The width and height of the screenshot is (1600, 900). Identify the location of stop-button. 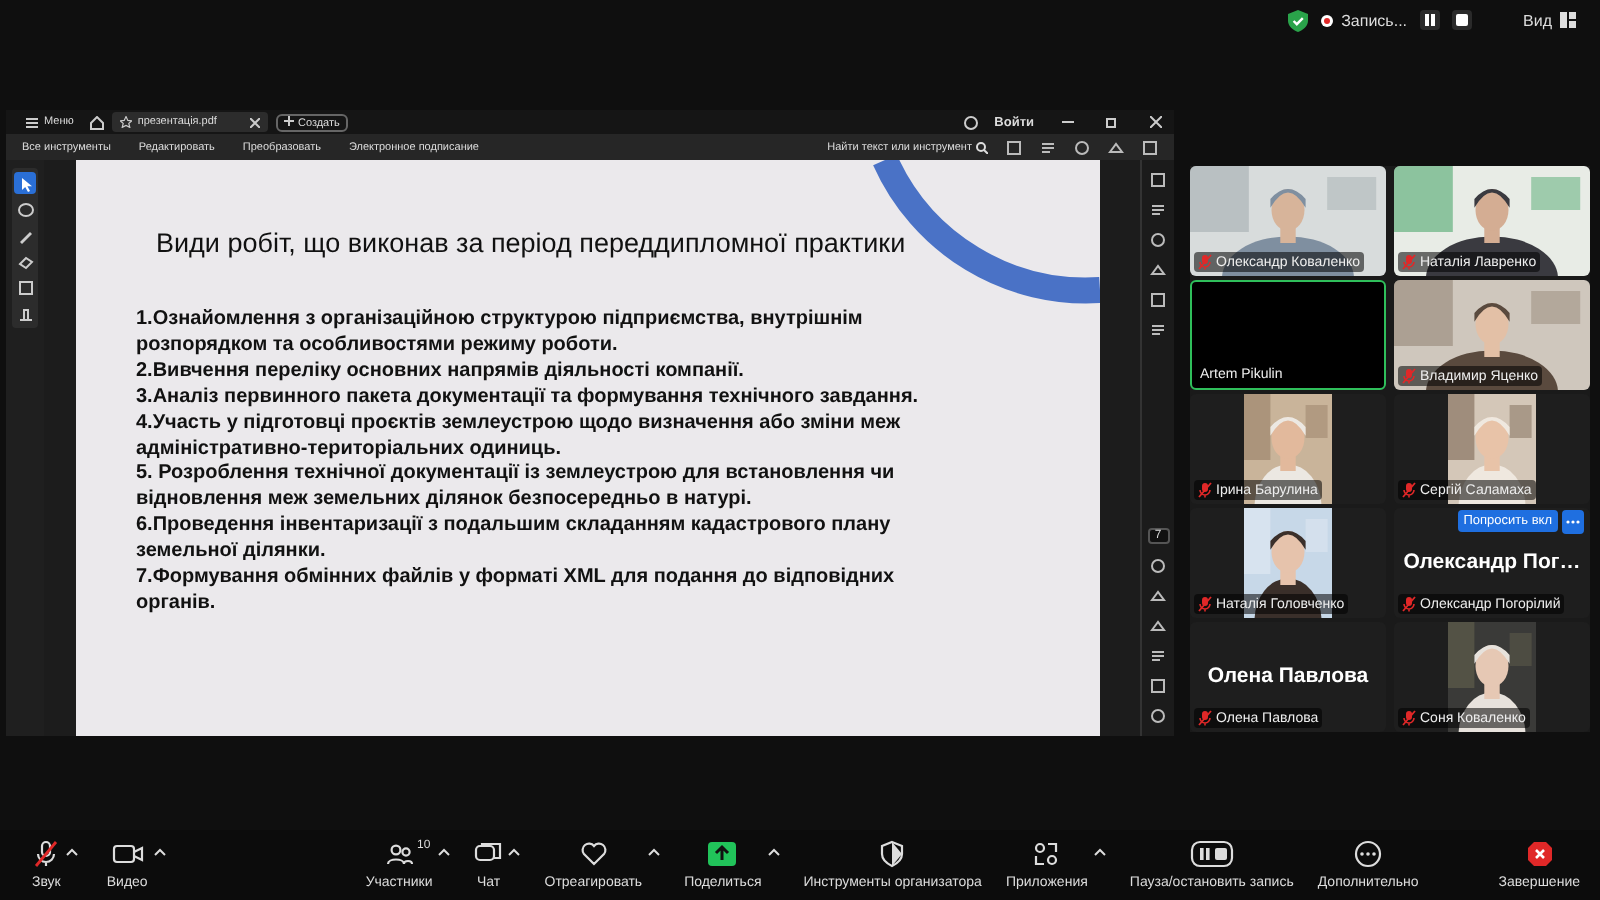
(1461, 20).